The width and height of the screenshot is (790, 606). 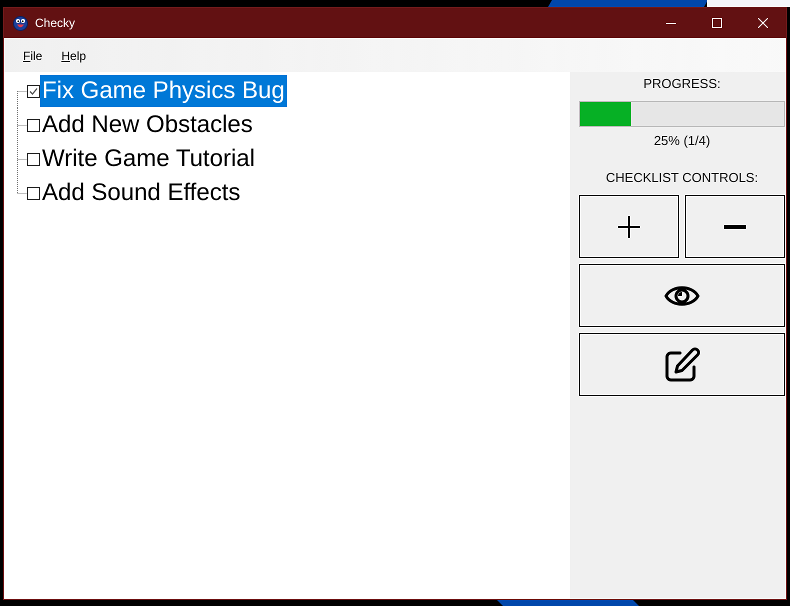 What do you see at coordinates (163, 91) in the screenshot?
I see `checklist-item: Fix Game Physics Bug` at bounding box center [163, 91].